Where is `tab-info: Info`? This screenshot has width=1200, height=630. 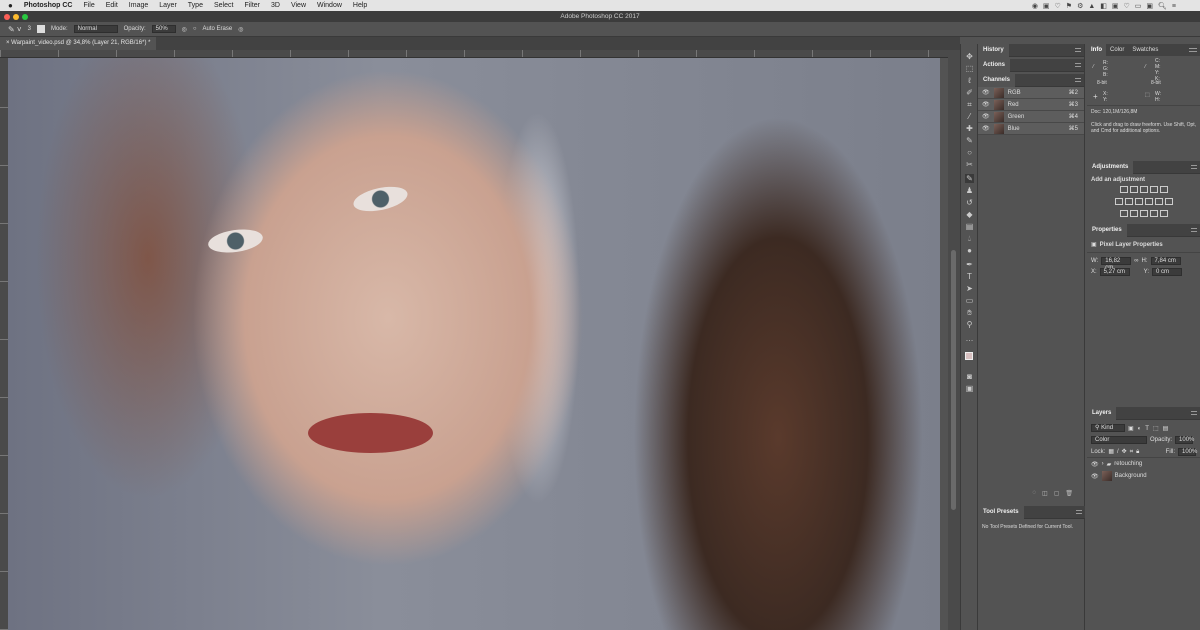 tab-info: Info is located at coordinates (1096, 50).